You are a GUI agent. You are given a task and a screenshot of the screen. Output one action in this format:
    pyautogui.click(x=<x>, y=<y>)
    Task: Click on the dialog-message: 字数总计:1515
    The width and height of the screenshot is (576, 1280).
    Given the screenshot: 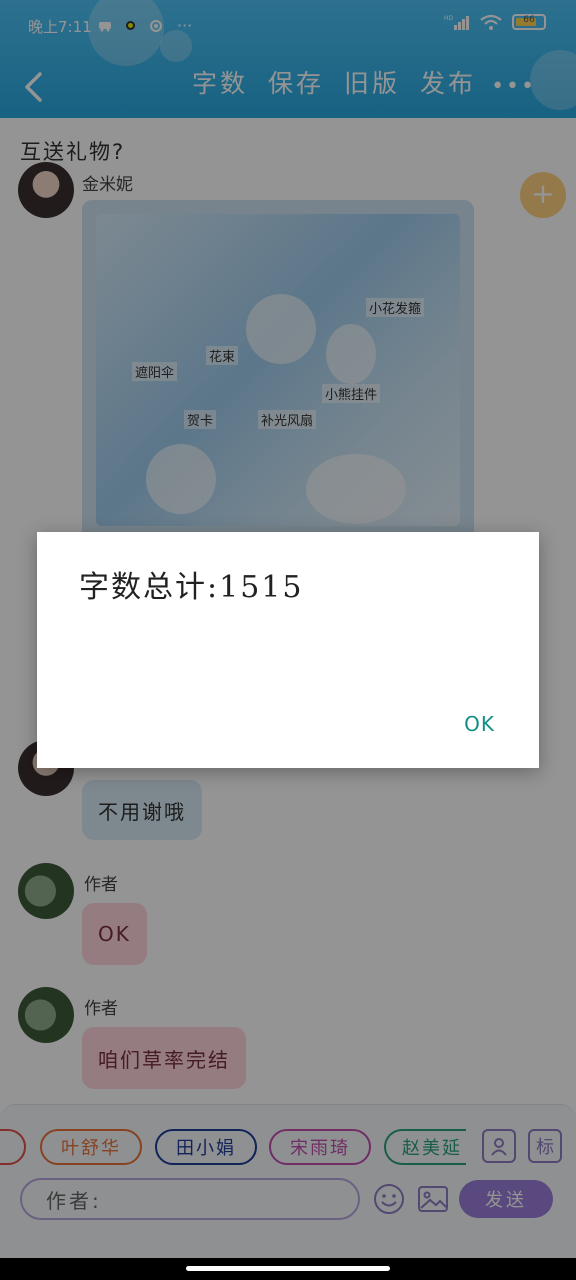 What is the action you would take?
    pyautogui.click(x=191, y=587)
    